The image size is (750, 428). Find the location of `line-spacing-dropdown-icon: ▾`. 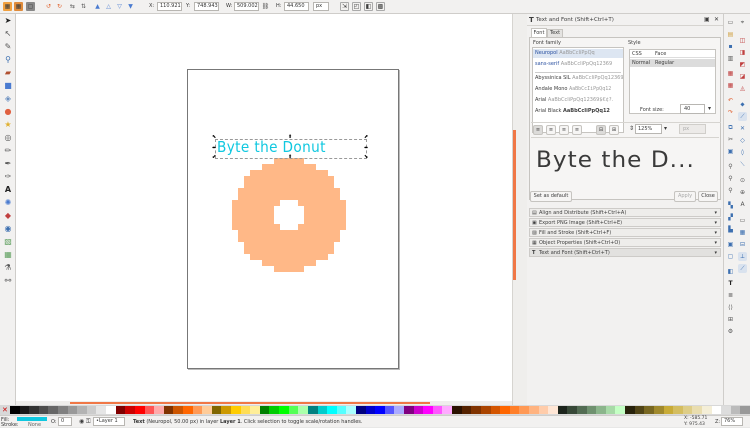

line-spacing-dropdown-icon: ▾ is located at coordinates (665, 128).